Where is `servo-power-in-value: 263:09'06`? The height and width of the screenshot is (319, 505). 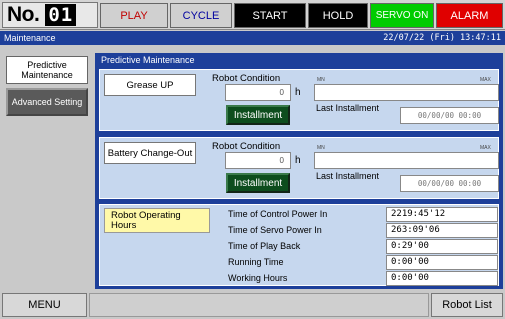 servo-power-in-value: 263:09'06 is located at coordinates (442, 230).